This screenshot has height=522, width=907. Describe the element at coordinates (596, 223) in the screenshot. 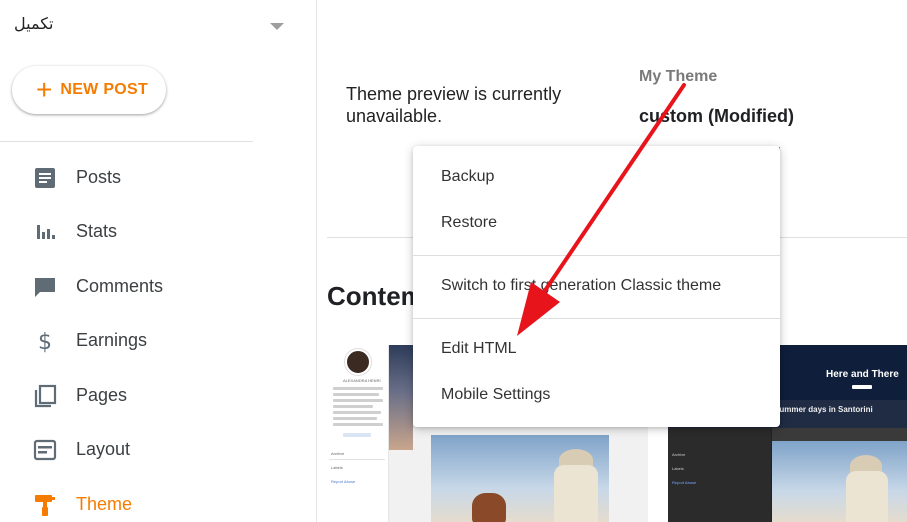

I see `menu-item-restore: Restore` at that location.